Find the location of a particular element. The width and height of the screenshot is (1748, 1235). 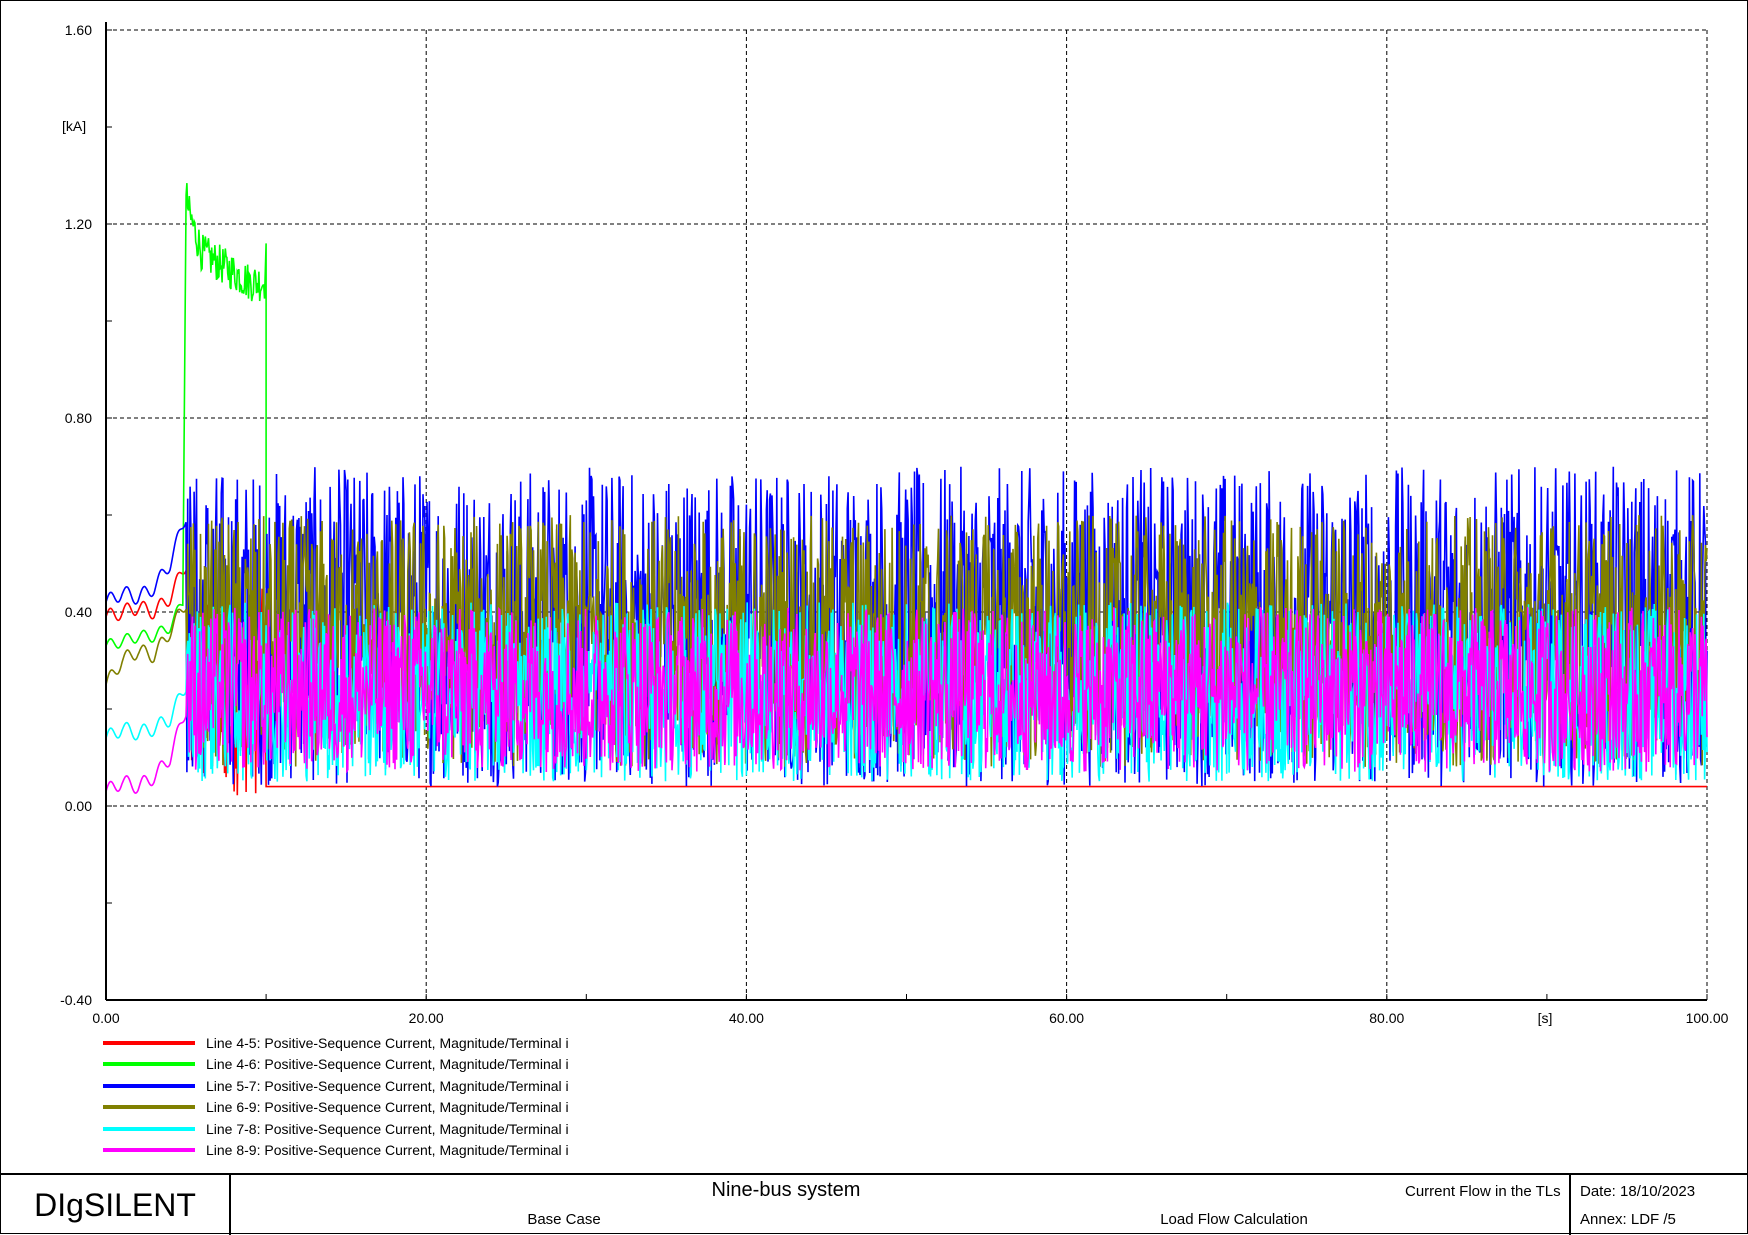

annex-label: Annex: LDF /5 is located at coordinates (1628, 1219).